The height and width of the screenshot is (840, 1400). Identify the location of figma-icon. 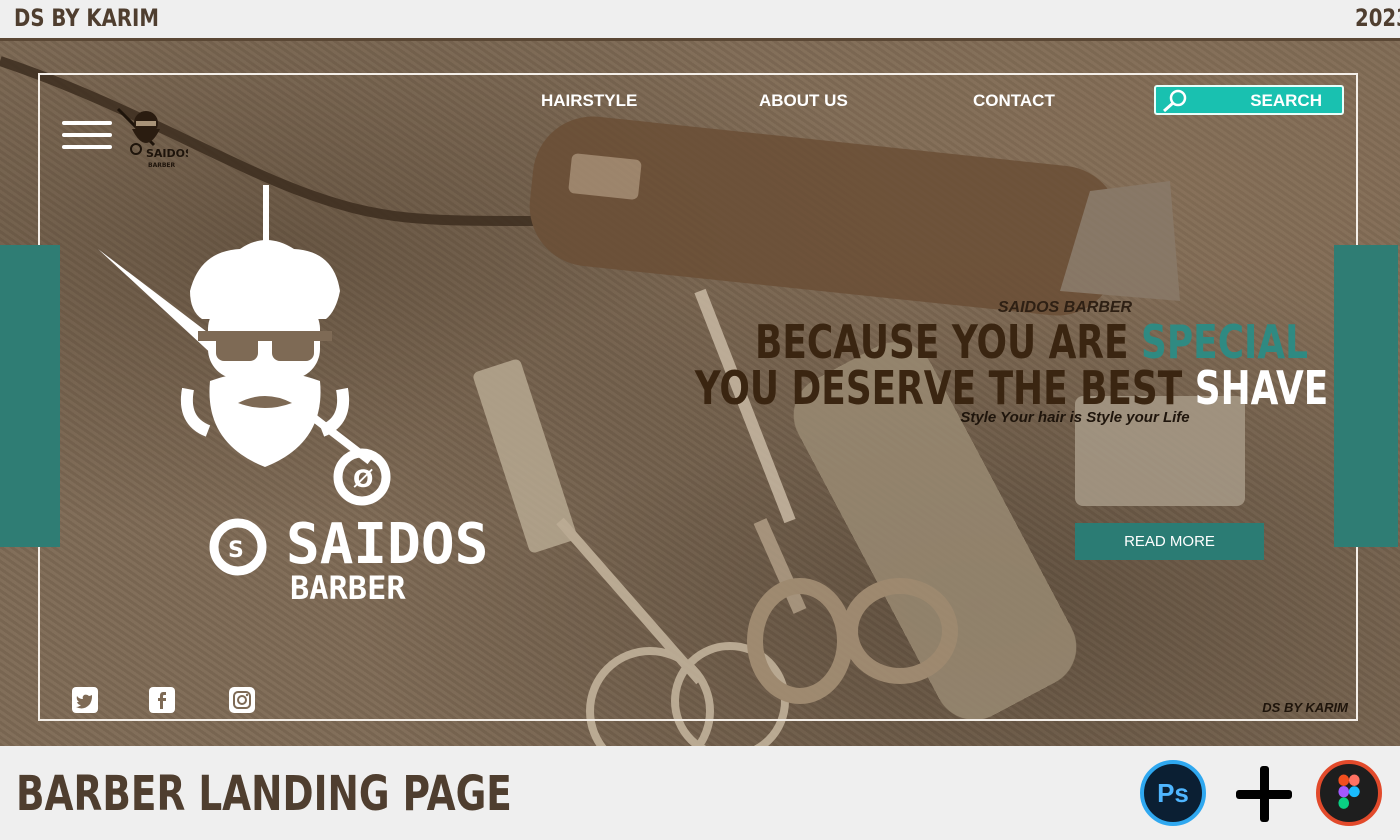
(1349, 793).